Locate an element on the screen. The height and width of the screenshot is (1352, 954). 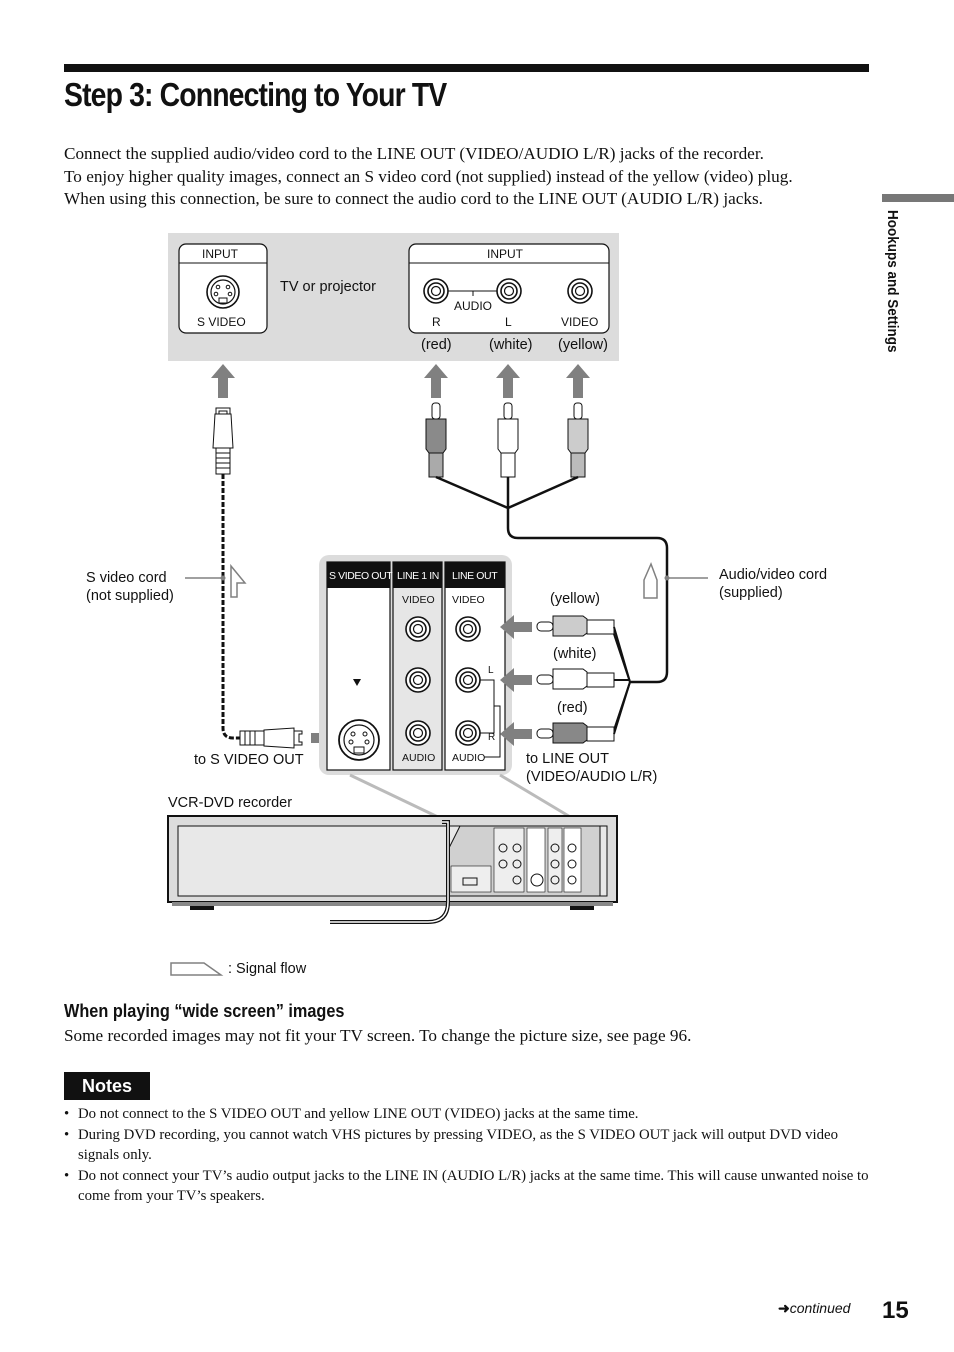
lineout-audio-r-jack-icon is located at coordinates (468, 733).